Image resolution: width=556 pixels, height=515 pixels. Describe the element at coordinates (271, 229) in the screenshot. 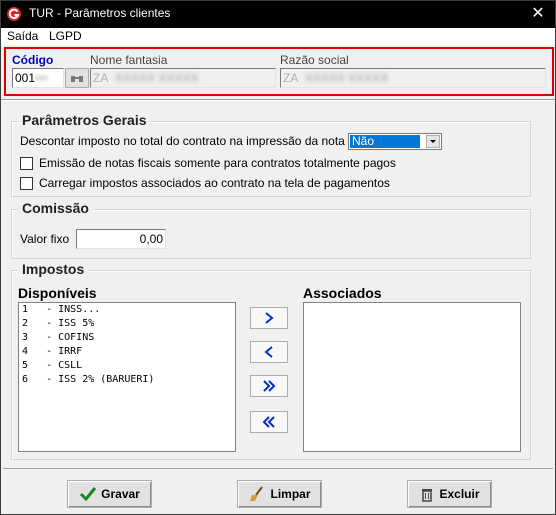

I see `comissao-group: Comissão Valor fixo 0,00` at that location.